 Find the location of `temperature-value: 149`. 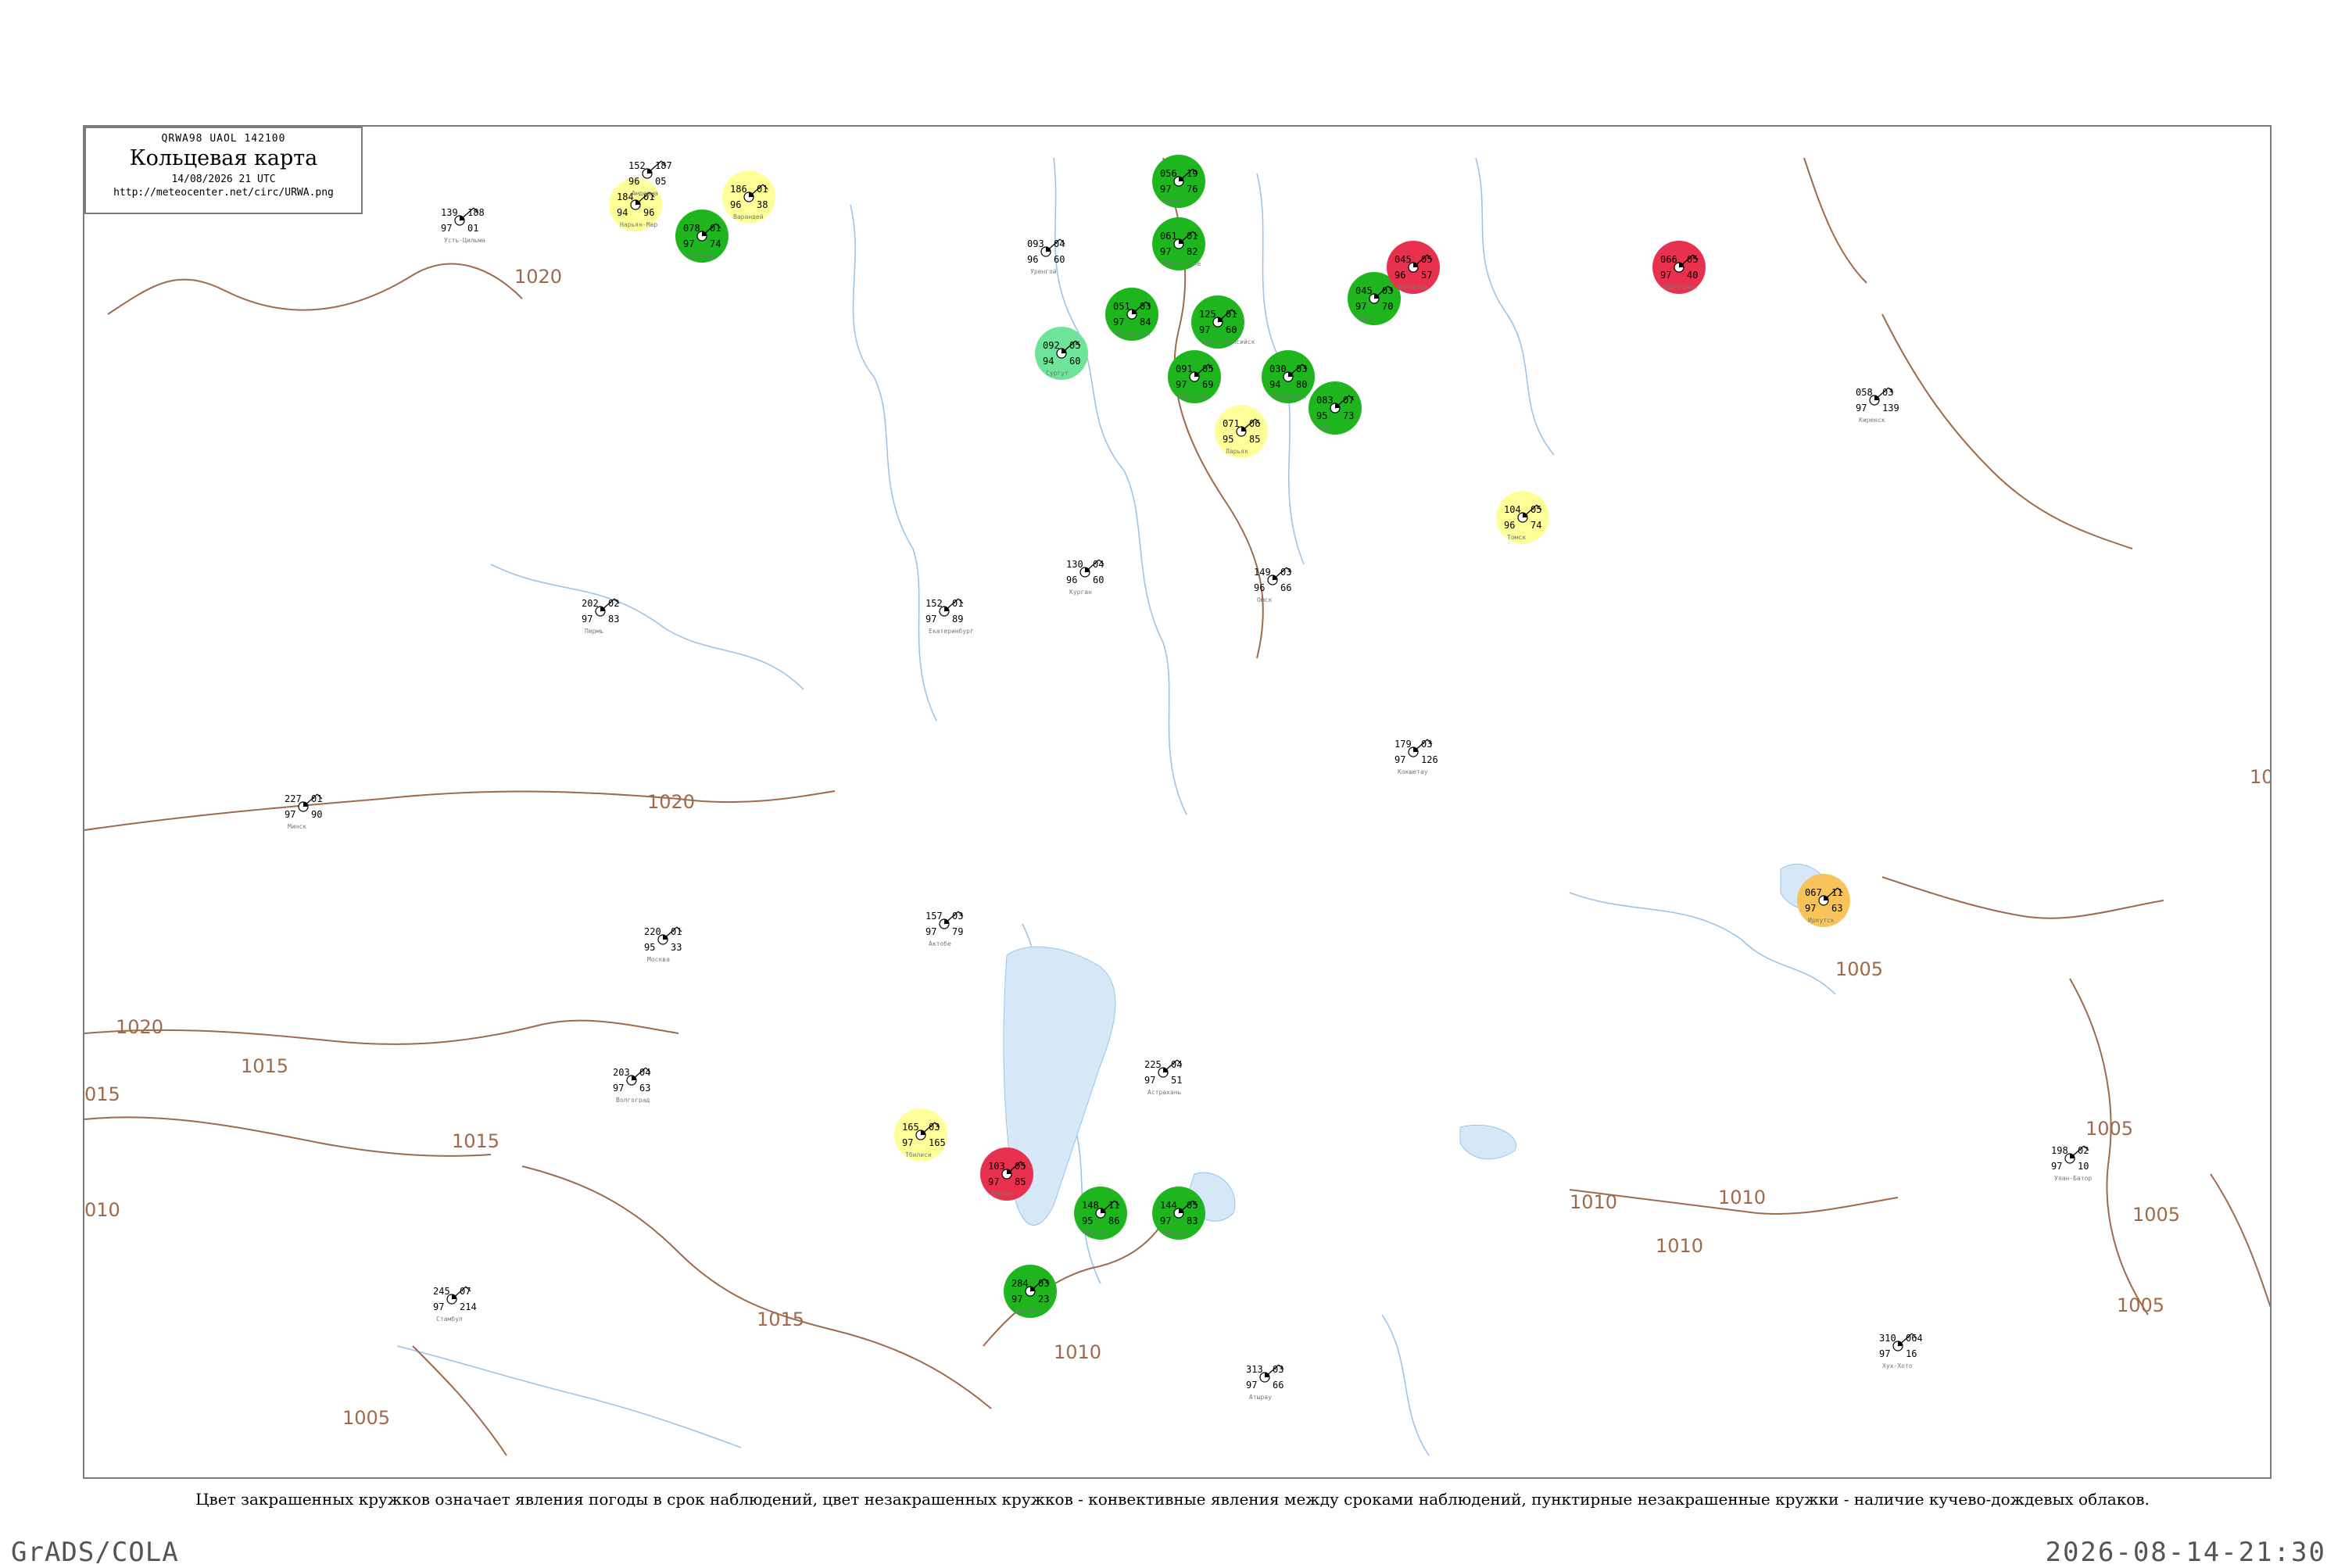

temperature-value: 149 is located at coordinates (1262, 572).